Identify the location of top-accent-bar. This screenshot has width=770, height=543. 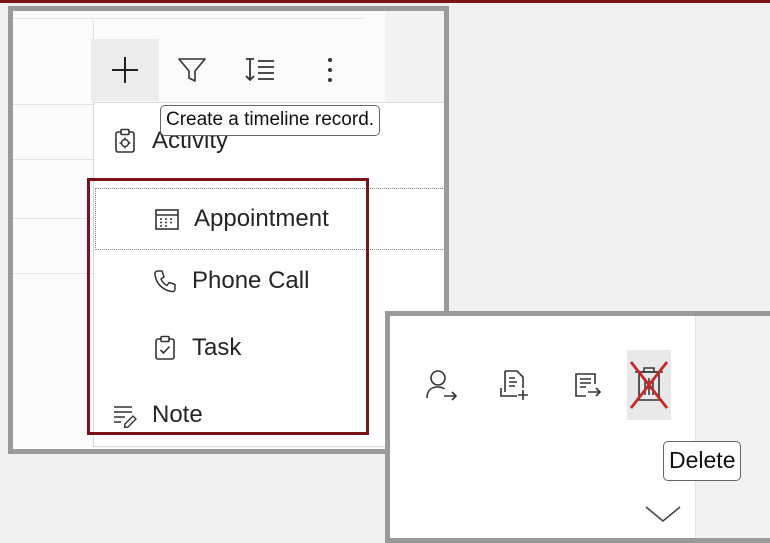
(385, 1).